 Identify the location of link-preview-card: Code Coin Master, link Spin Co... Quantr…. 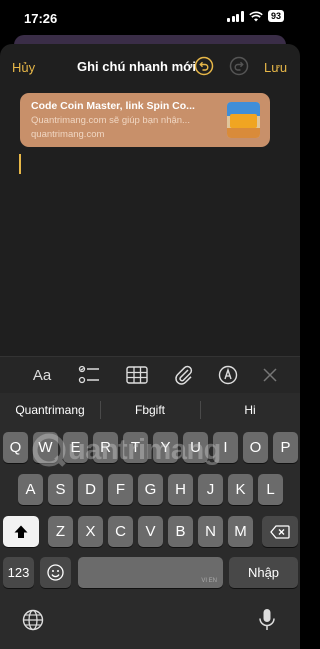
(145, 120).